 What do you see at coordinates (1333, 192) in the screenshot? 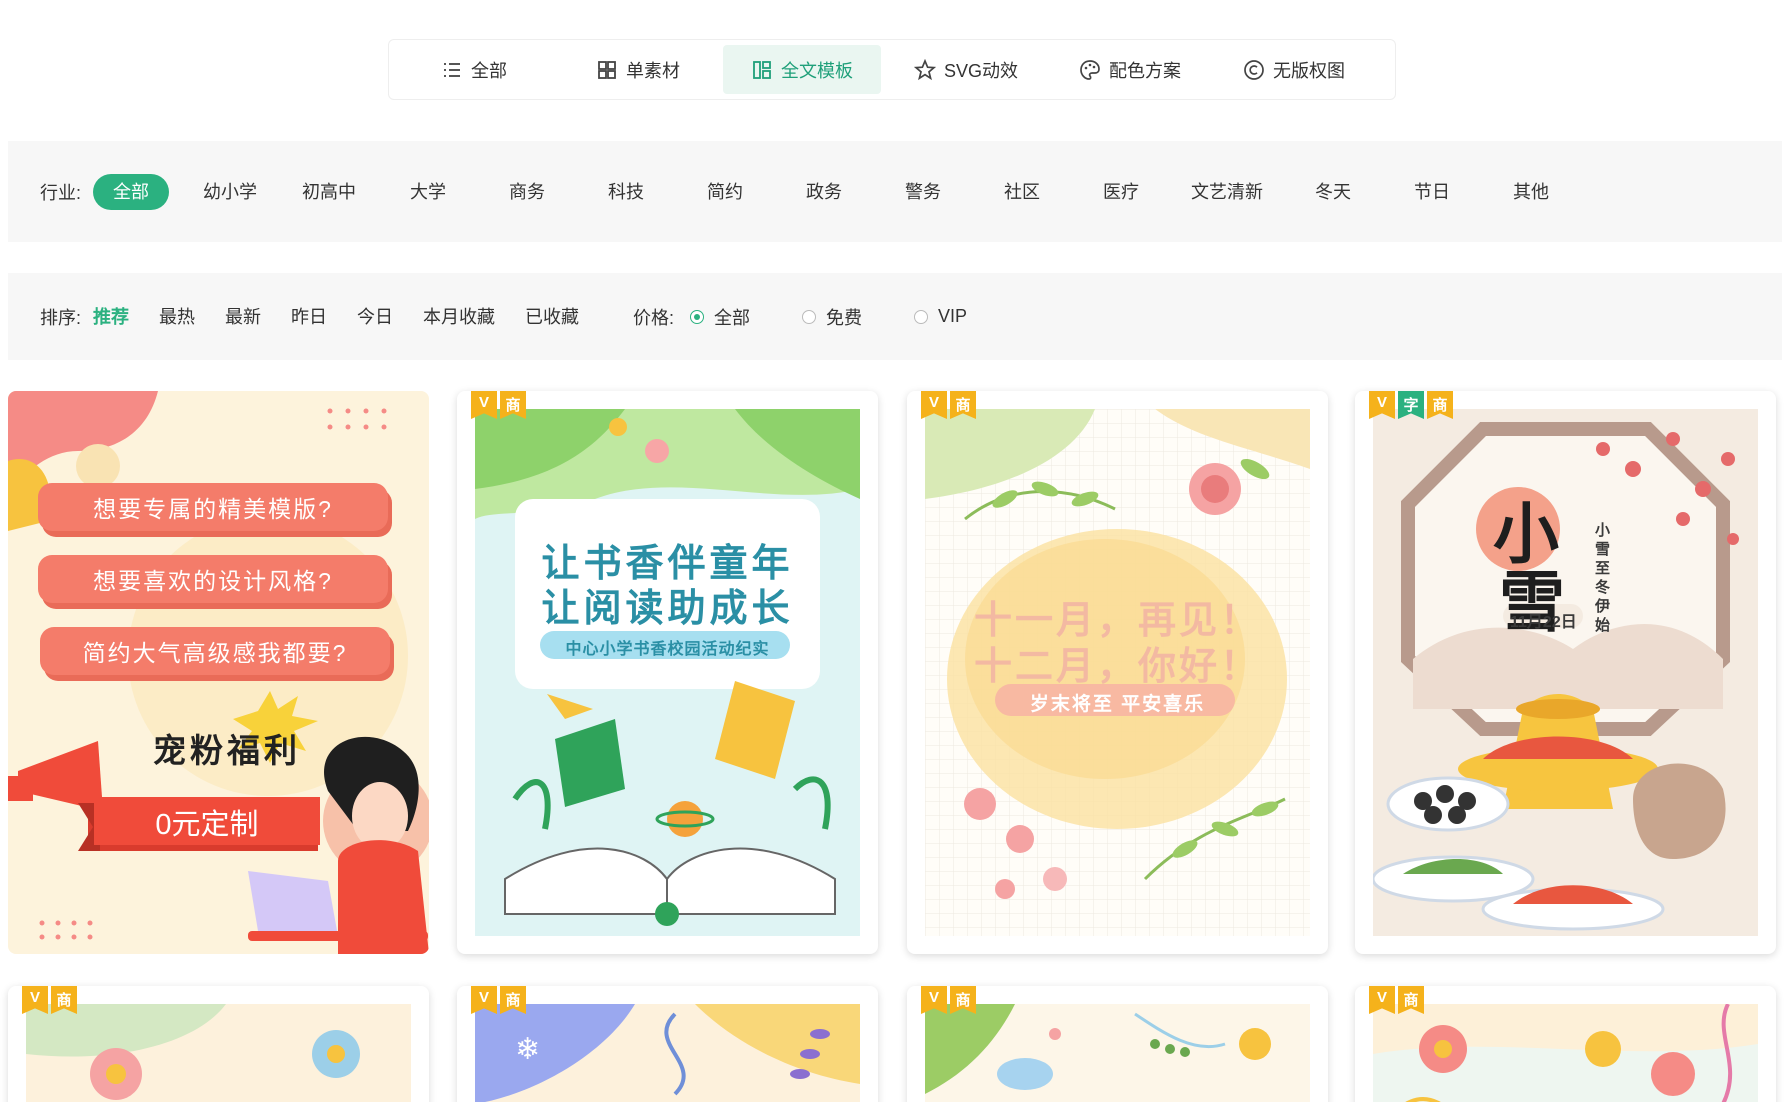
I see `industry-chip: 冬天` at bounding box center [1333, 192].